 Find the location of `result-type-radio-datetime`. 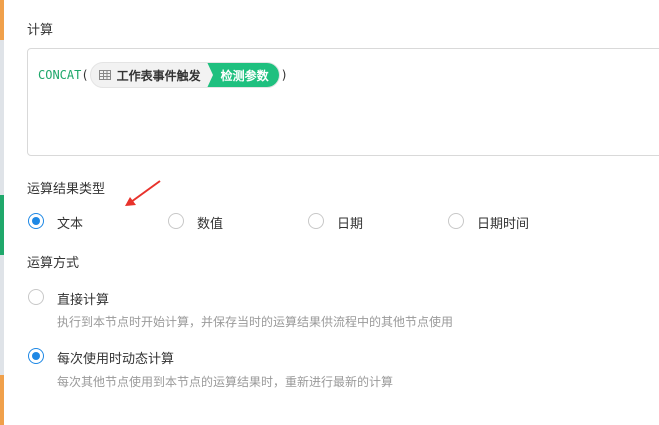

result-type-radio-datetime is located at coordinates (456, 221).